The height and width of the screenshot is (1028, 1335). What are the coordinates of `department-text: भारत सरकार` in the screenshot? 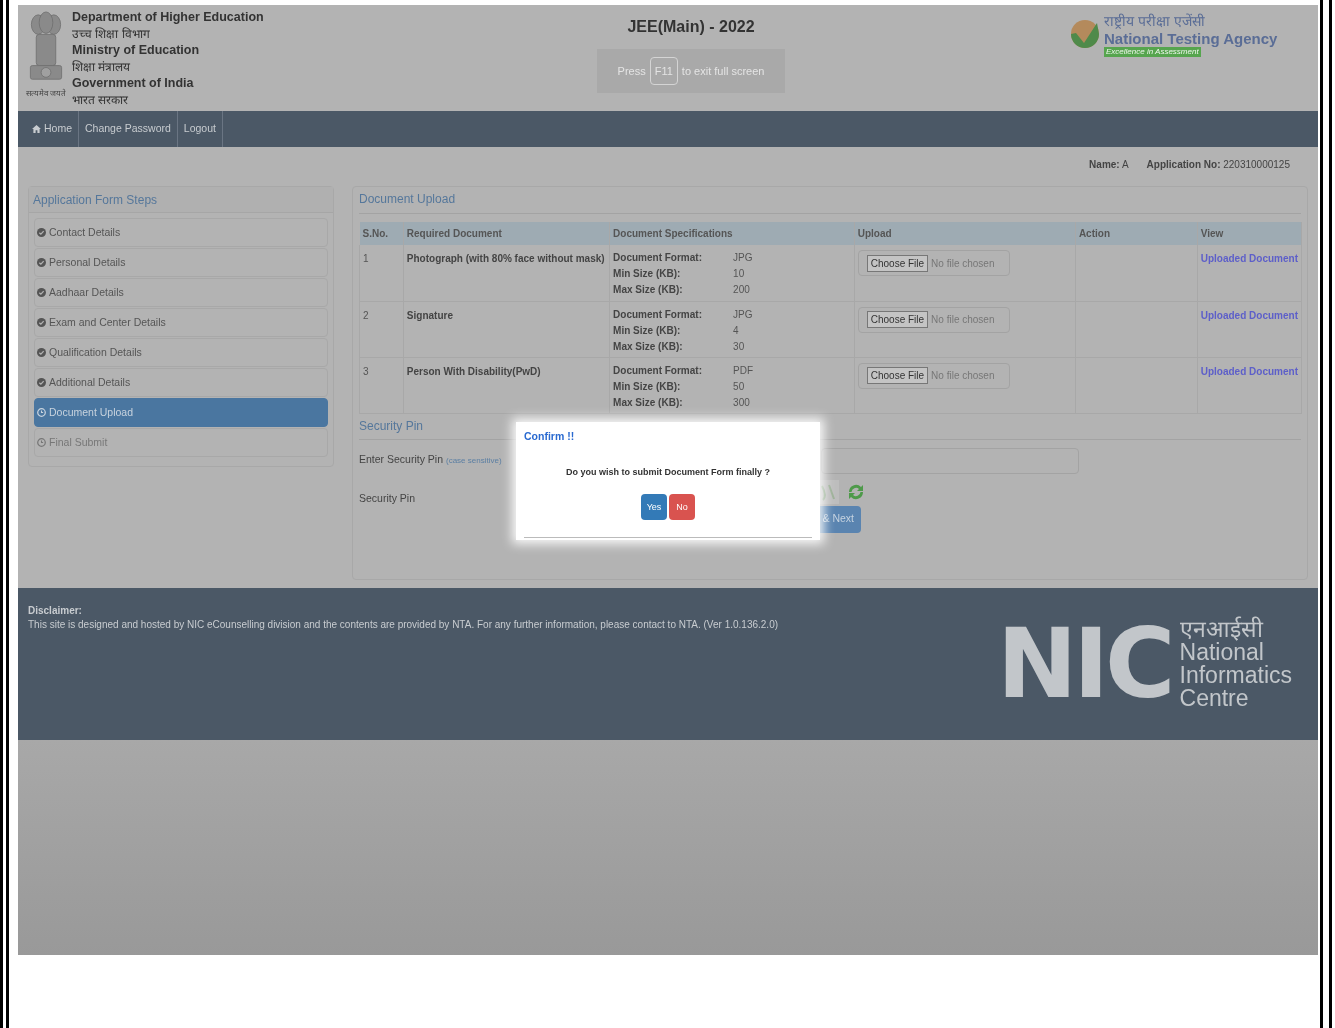 It's located at (101, 99).